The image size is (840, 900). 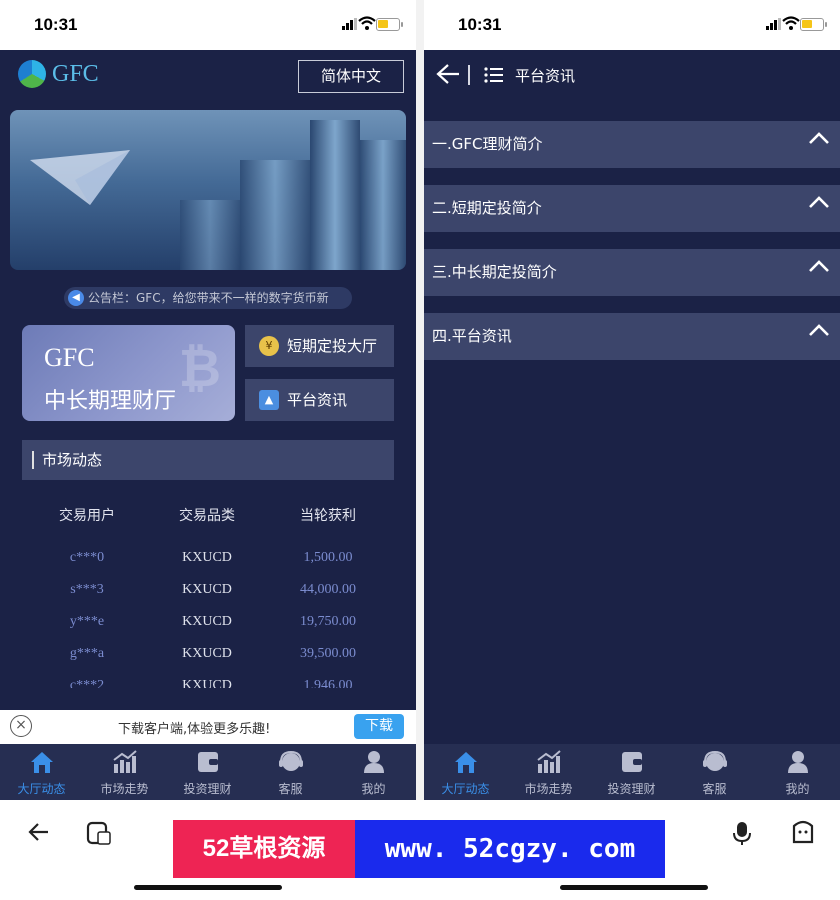 I want to click on accordion-item: 二.短期定投简介, so click(x=632, y=208).